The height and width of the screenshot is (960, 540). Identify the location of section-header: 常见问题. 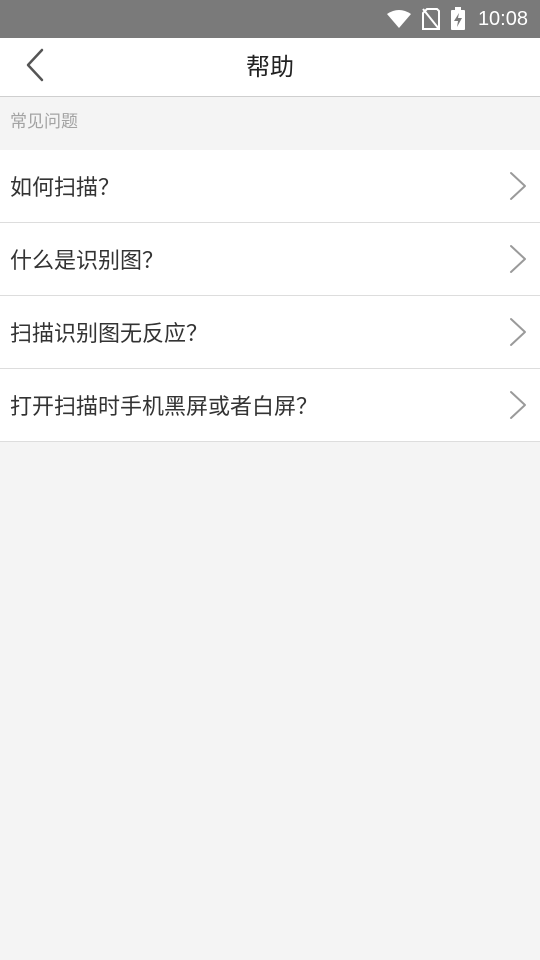
(44, 122).